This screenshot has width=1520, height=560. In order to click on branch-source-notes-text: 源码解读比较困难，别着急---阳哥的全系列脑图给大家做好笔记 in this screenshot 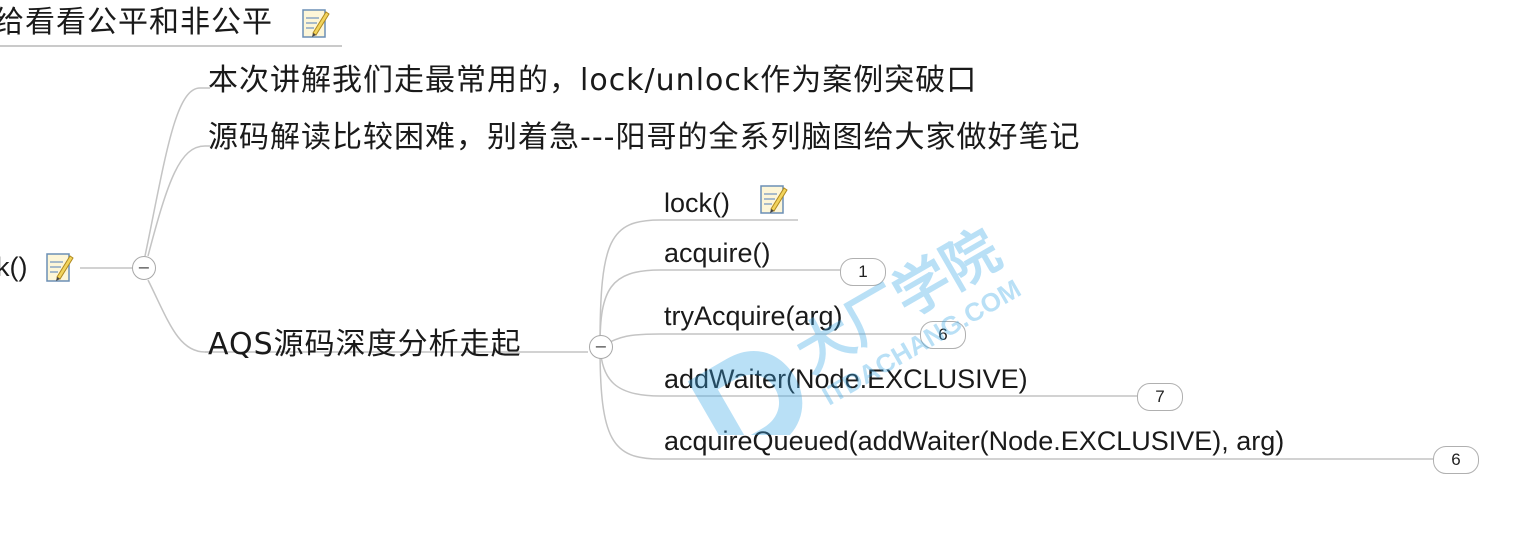, I will do `click(644, 137)`.